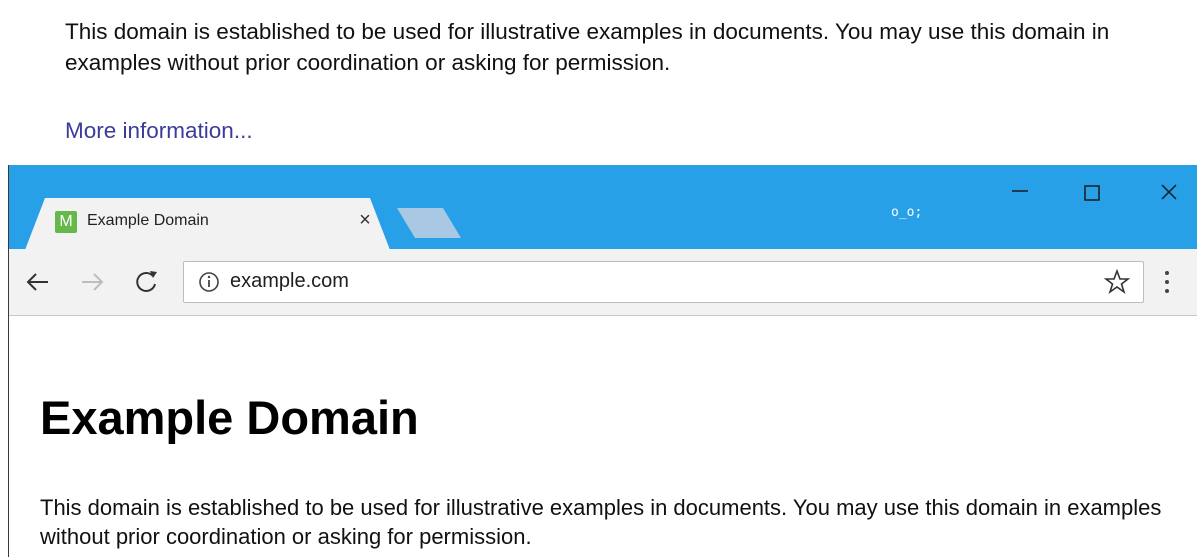 The height and width of the screenshot is (557, 1197). Describe the element at coordinates (66, 222) in the screenshot. I see `favicon-icon: M` at that location.